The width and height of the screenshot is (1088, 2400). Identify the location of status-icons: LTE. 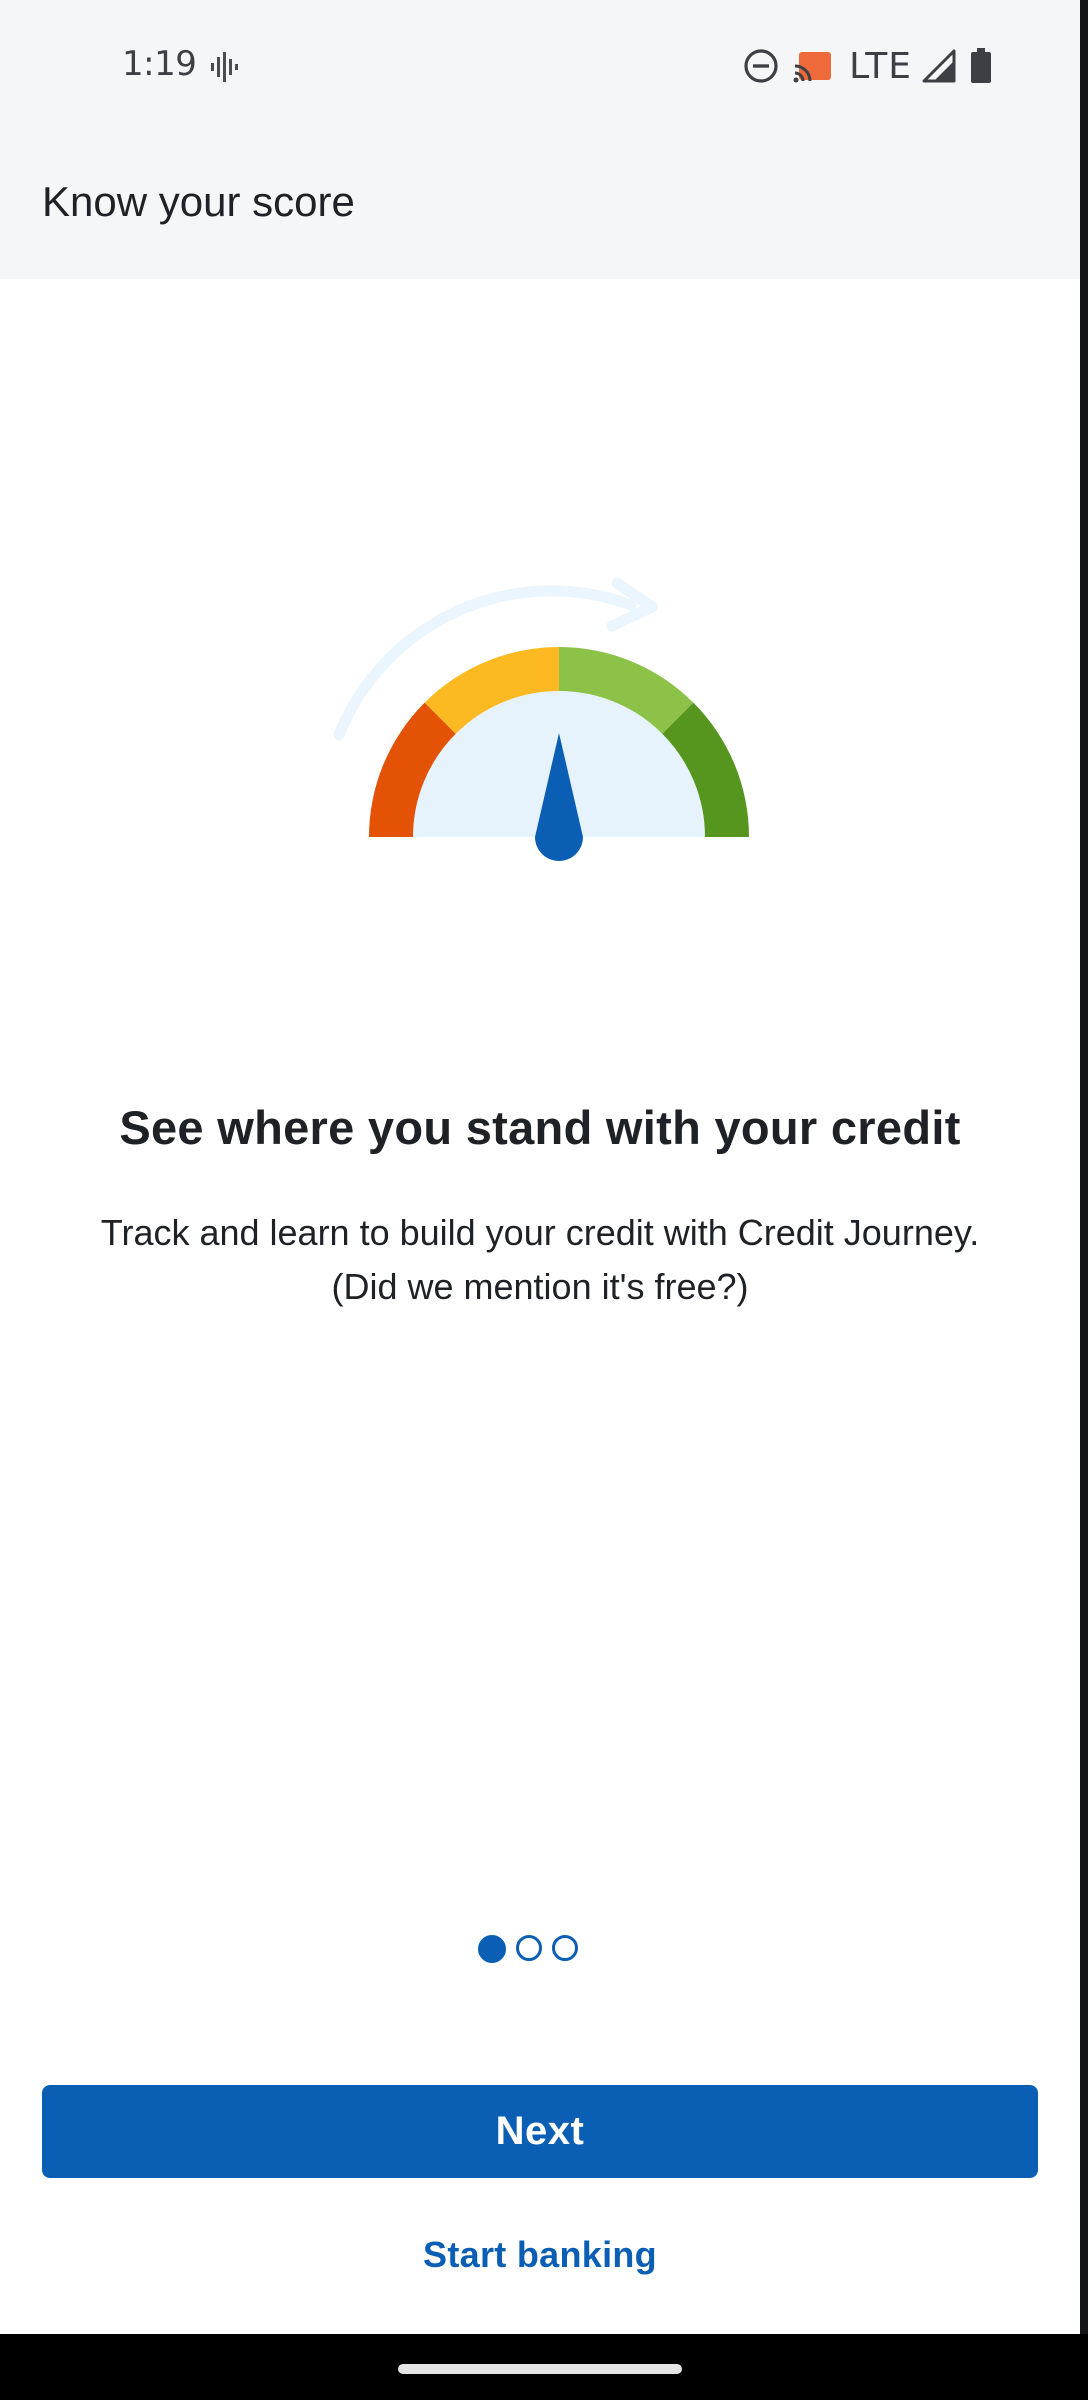
(867, 66).